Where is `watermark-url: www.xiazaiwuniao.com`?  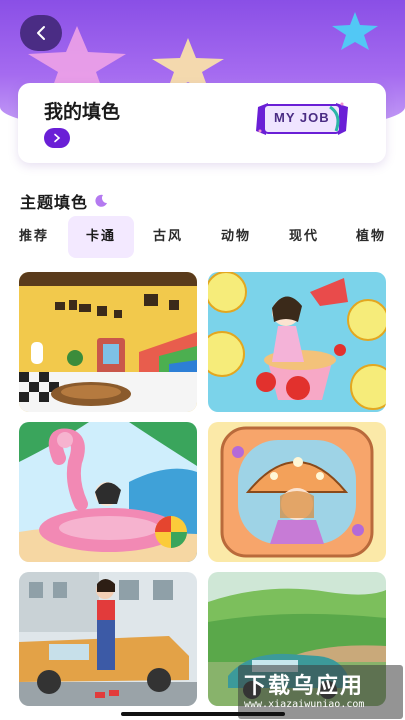 watermark-url: www.xiazaiwuniao.com is located at coordinates (304, 704).